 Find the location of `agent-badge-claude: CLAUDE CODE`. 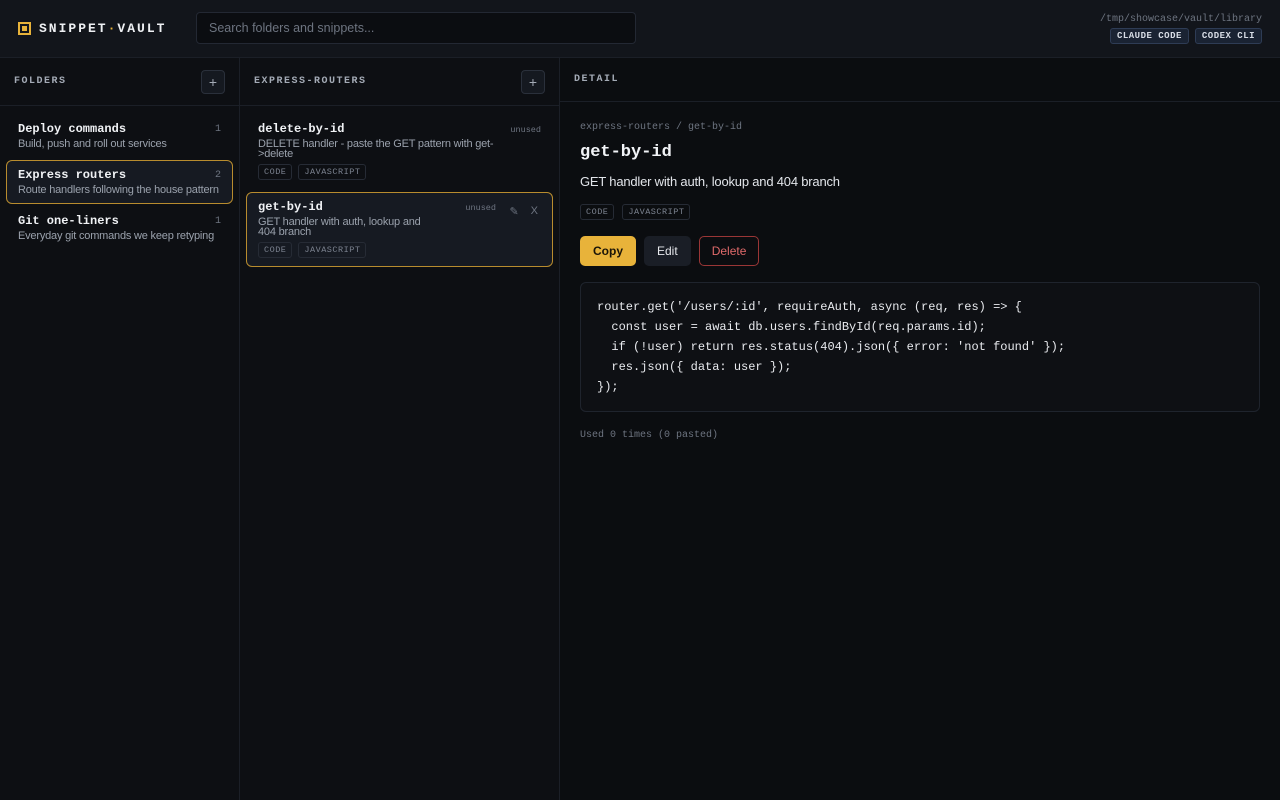

agent-badge-claude: CLAUDE CODE is located at coordinates (1149, 36).